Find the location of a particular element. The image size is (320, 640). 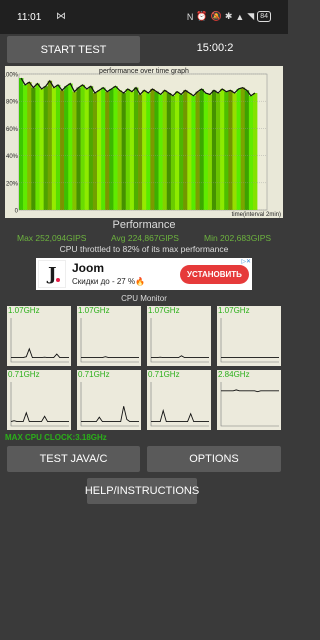

y-tick-label: 40% is located at coordinates (12, 157).